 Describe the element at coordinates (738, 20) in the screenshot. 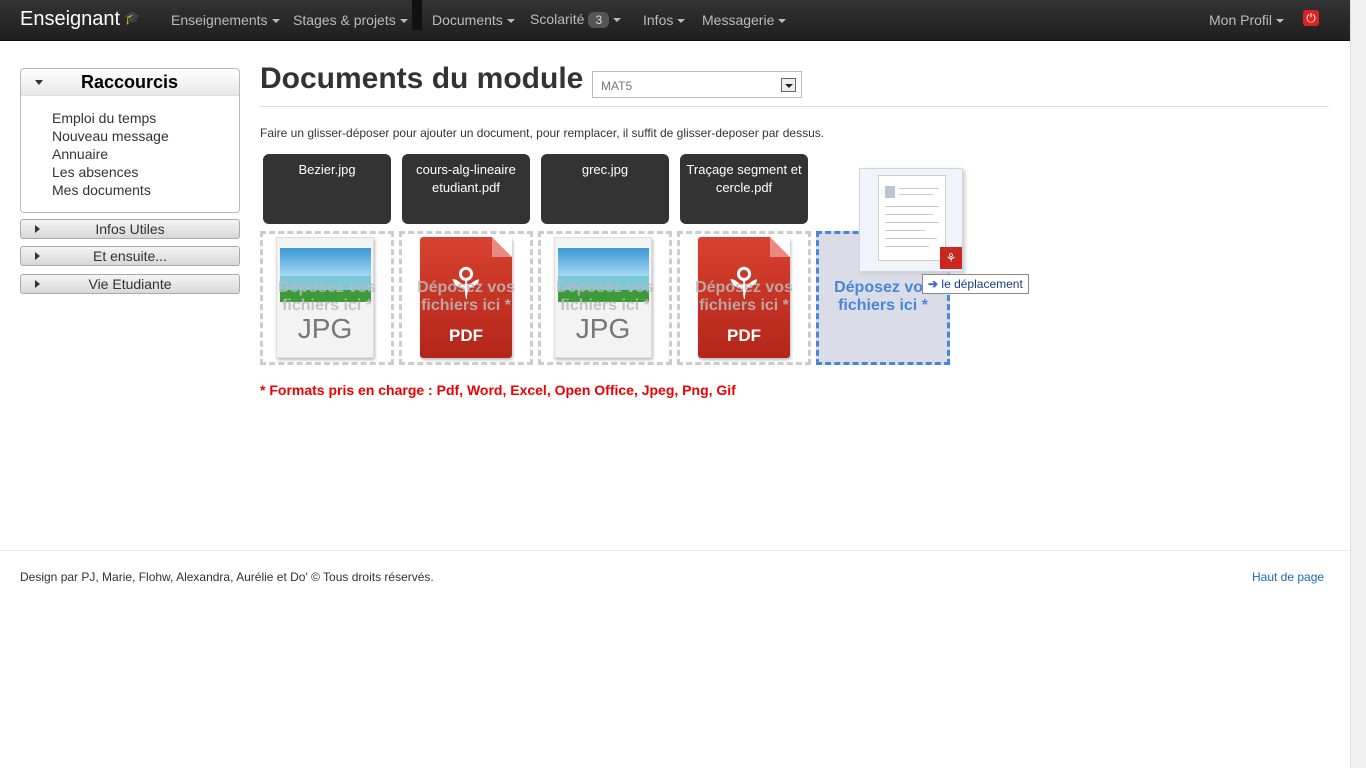

I see `nav-label: Messagerie` at that location.